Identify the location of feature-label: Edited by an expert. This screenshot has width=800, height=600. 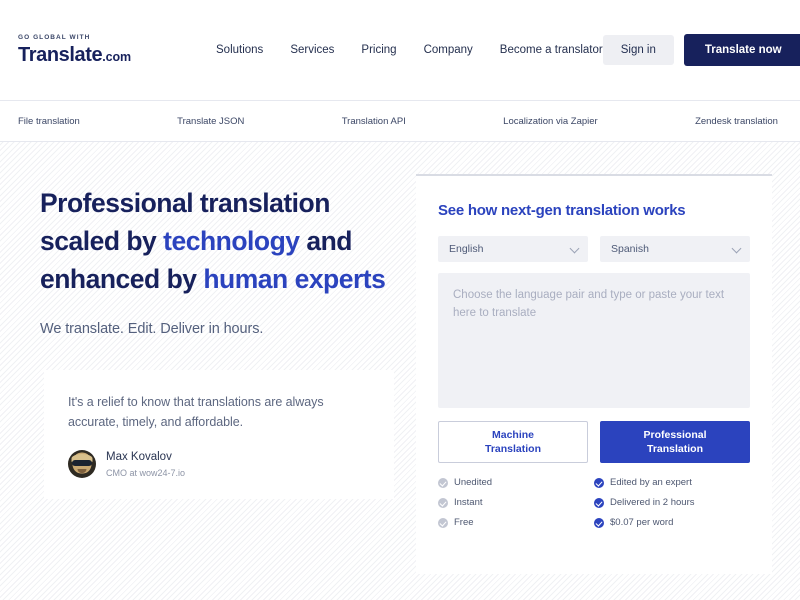
(651, 482).